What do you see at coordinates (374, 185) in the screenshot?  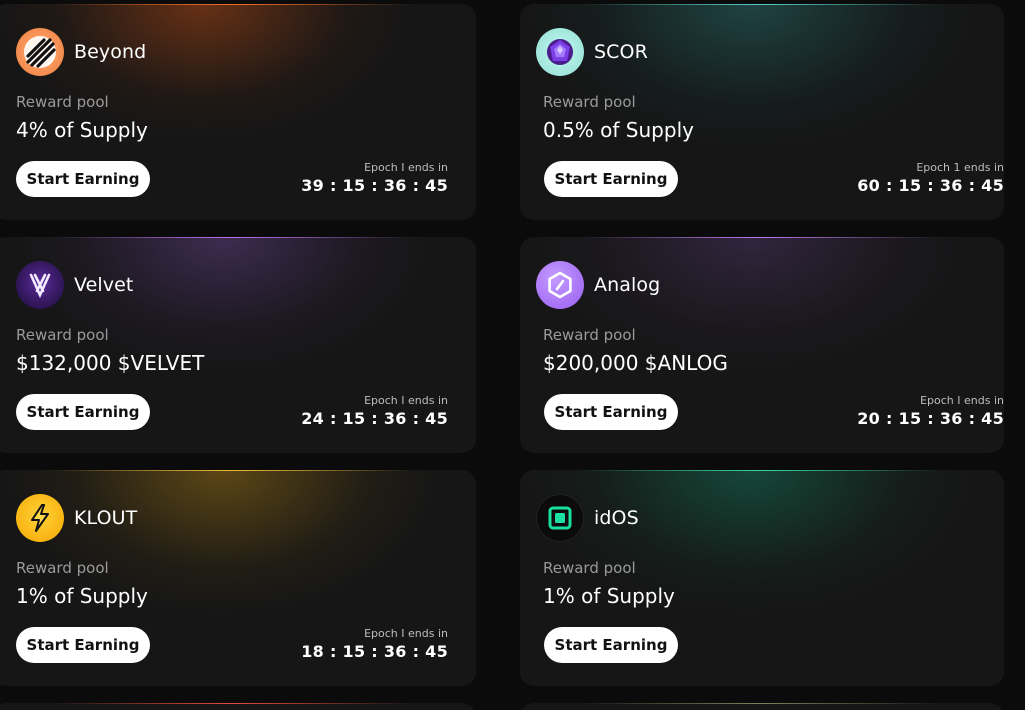 I see `countdown-timer: 39 : 15 : 36 : 45` at bounding box center [374, 185].